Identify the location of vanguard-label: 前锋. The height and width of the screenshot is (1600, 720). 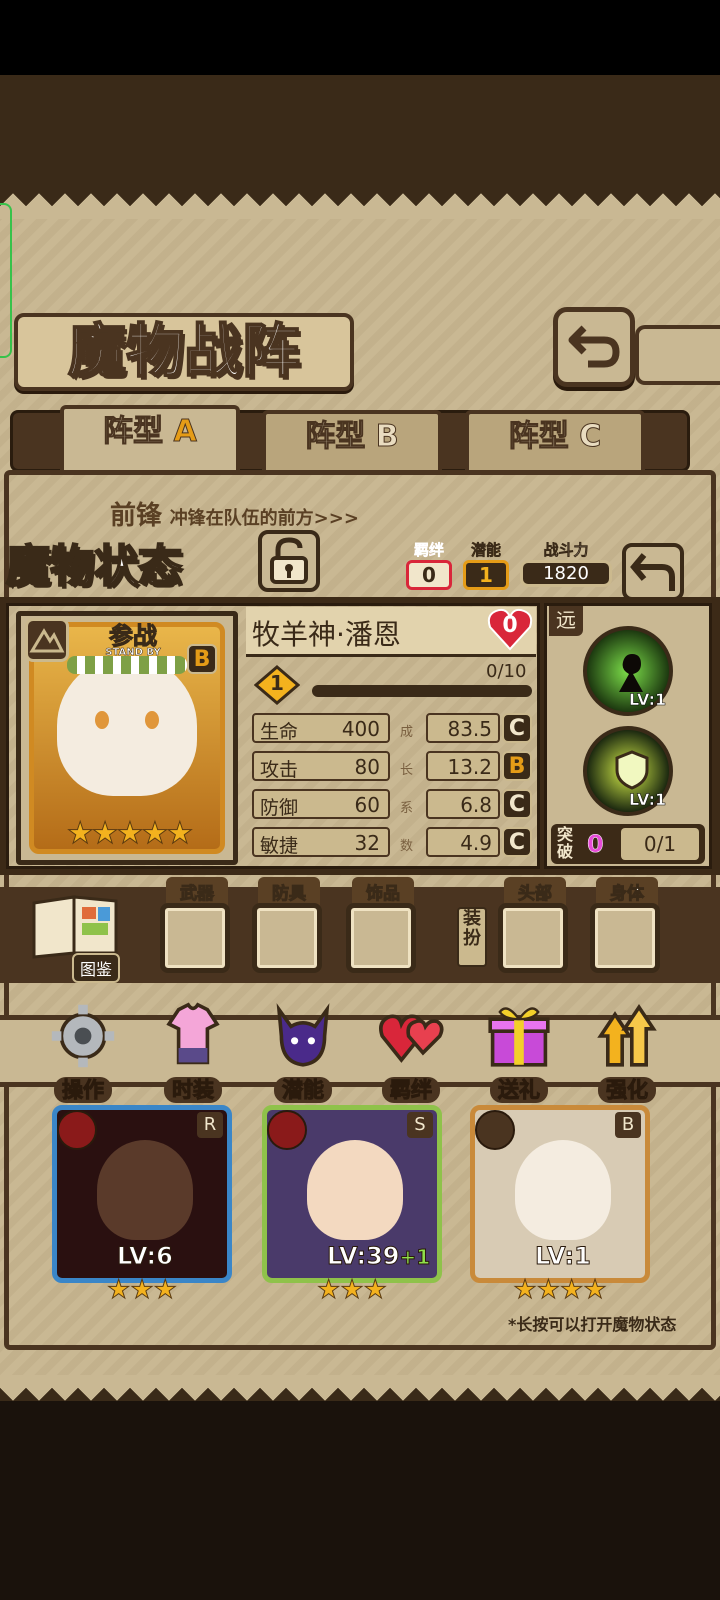
(136, 516).